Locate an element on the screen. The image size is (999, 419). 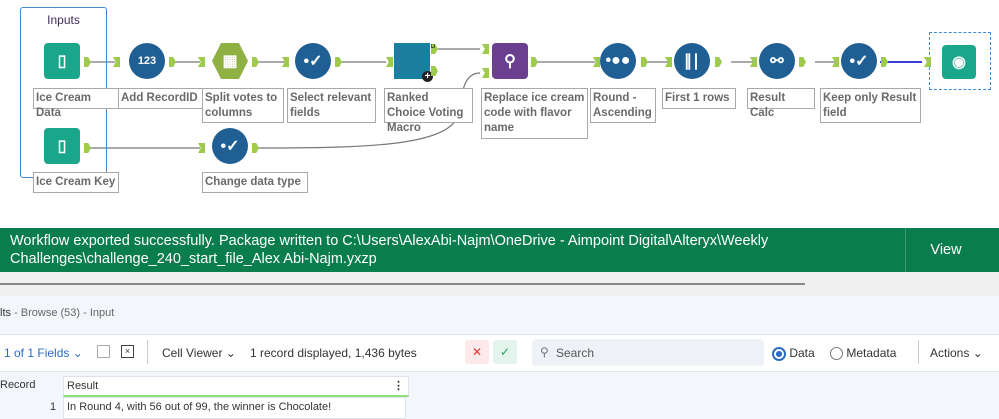
macro-icon: + is located at coordinates (413, 62).